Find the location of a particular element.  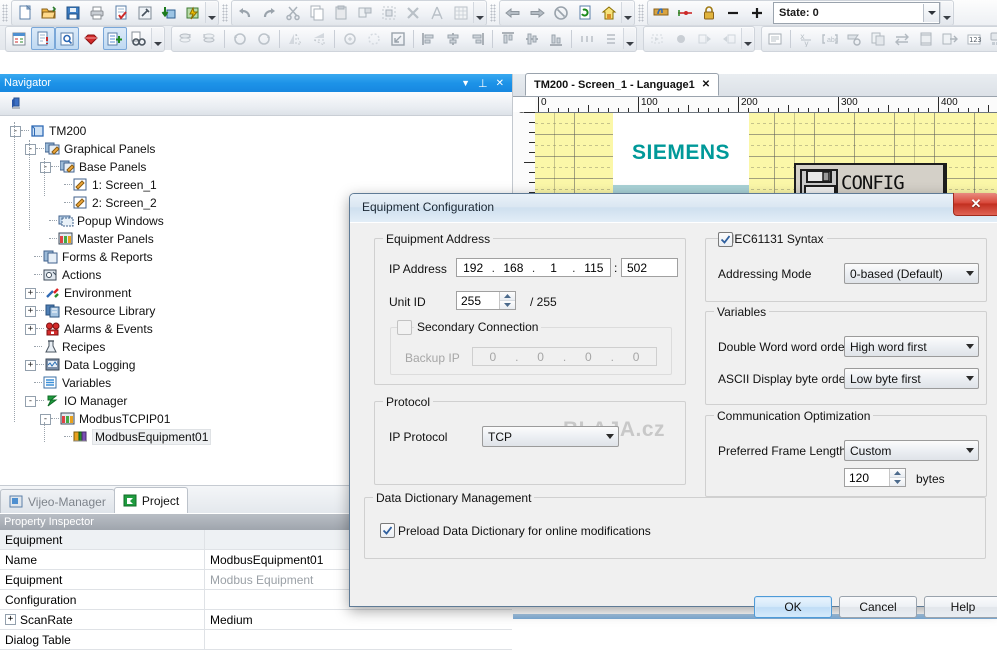

hand-select-icon is located at coordinates (661, 12).